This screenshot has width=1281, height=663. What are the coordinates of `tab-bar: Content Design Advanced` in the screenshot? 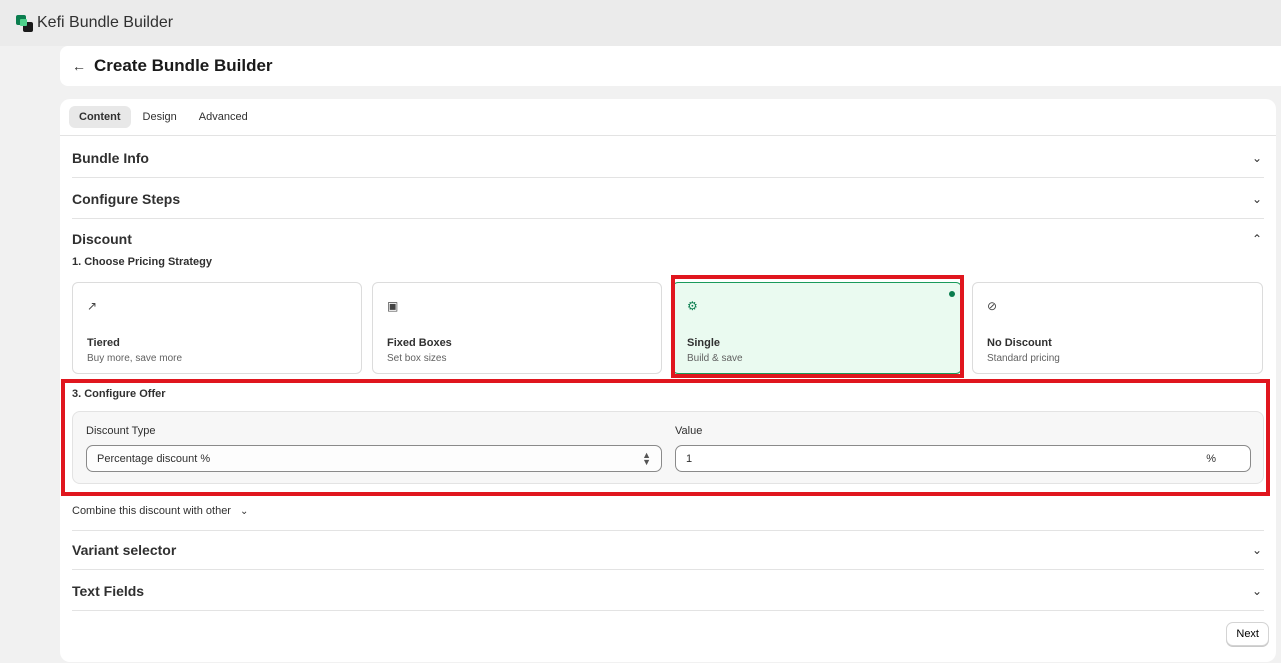 It's located at (668, 117).